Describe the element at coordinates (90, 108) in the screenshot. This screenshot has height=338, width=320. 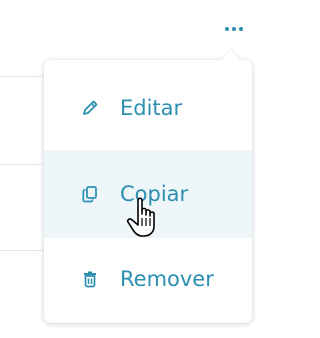
I see `pencil-icon` at that location.